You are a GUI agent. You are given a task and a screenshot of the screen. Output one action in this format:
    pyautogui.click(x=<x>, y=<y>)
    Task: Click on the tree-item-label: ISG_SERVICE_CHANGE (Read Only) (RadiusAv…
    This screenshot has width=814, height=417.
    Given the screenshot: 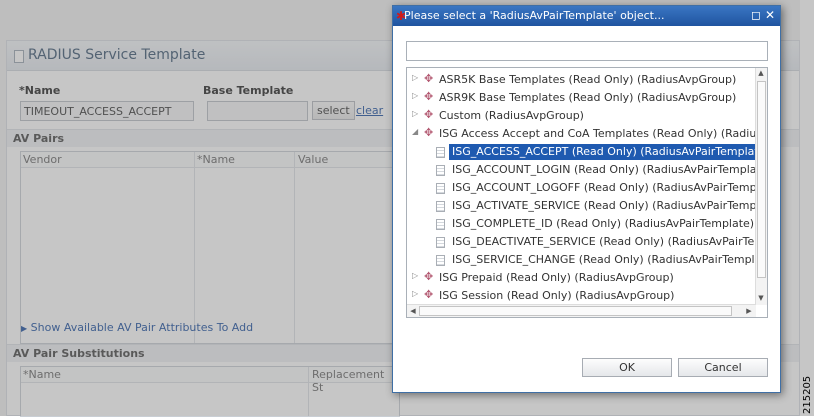 What is the action you would take?
    pyautogui.click(x=610, y=259)
    